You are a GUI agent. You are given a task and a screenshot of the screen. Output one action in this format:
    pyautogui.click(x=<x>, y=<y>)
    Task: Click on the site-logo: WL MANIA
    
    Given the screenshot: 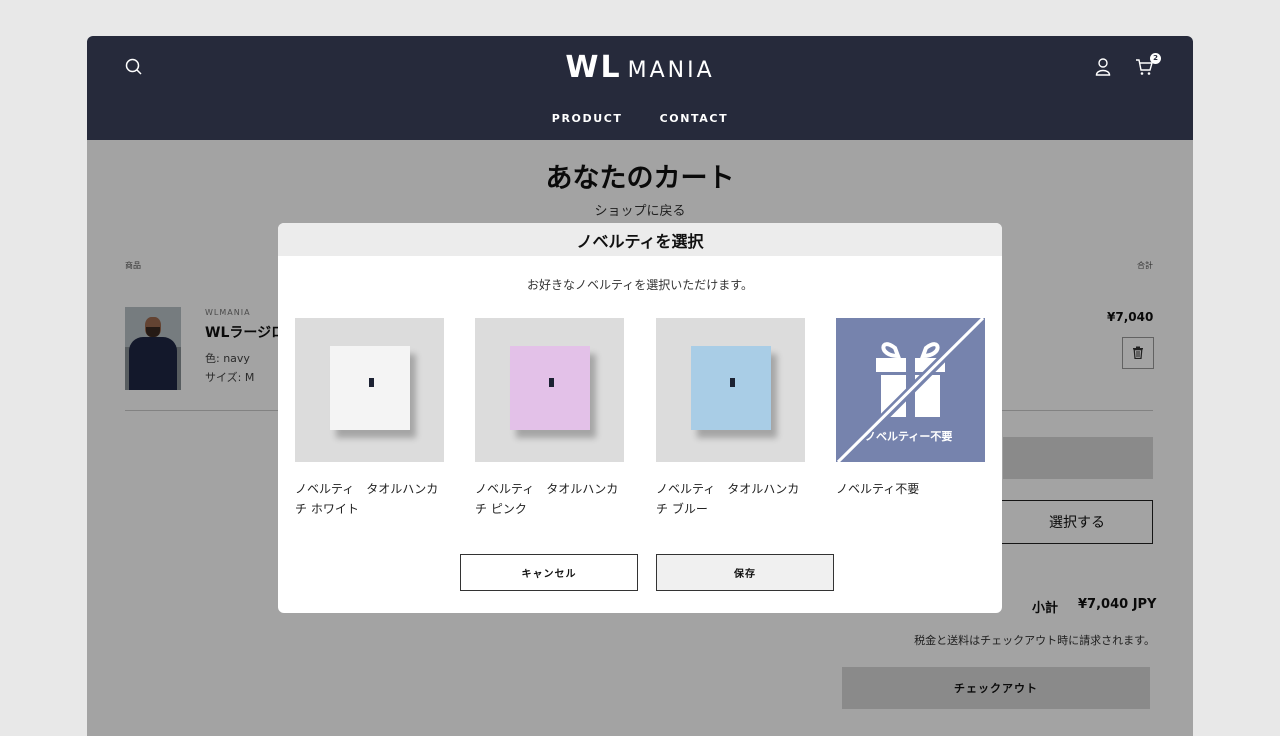 What is the action you would take?
    pyautogui.click(x=640, y=67)
    